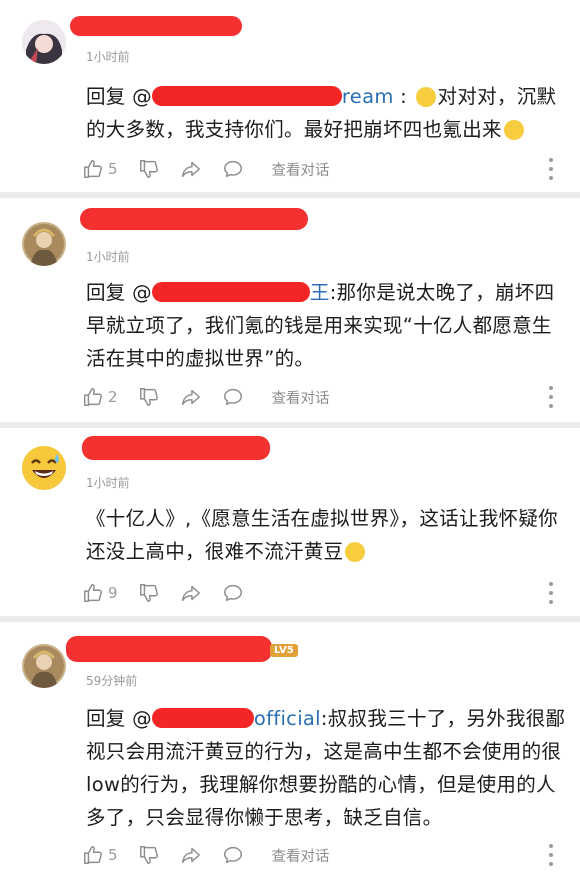 This screenshot has height=880, width=580. What do you see at coordinates (284, 650) in the screenshot?
I see `level-badge: LV5` at bounding box center [284, 650].